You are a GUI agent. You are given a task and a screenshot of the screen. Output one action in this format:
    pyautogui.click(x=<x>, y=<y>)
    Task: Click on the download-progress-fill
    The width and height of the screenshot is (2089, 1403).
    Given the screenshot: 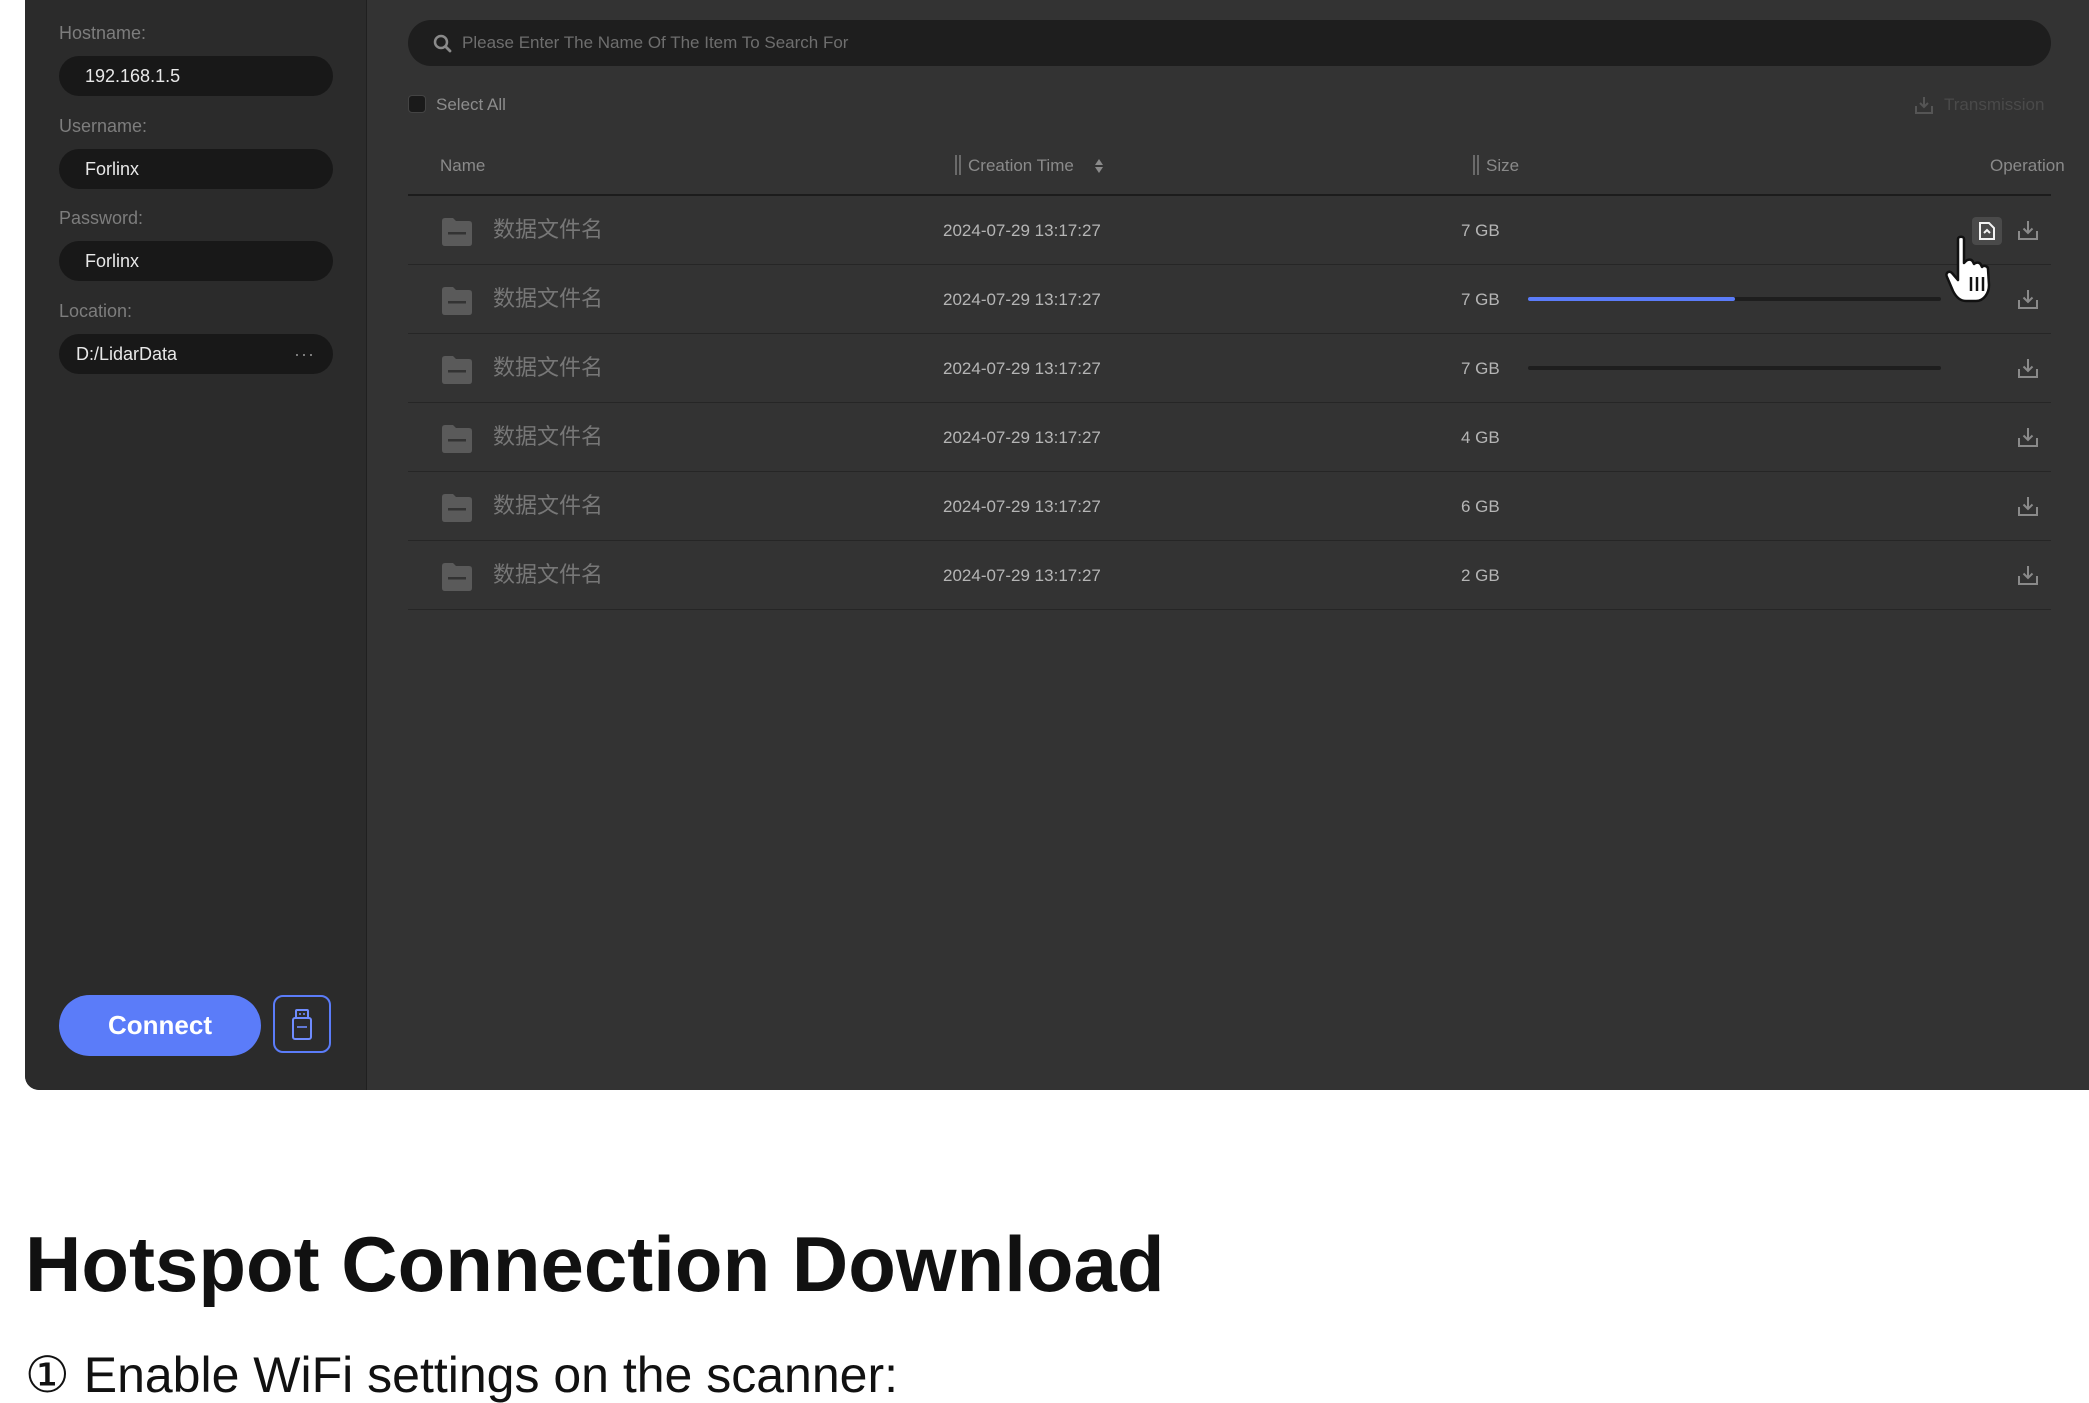 What is the action you would take?
    pyautogui.click(x=1631, y=299)
    